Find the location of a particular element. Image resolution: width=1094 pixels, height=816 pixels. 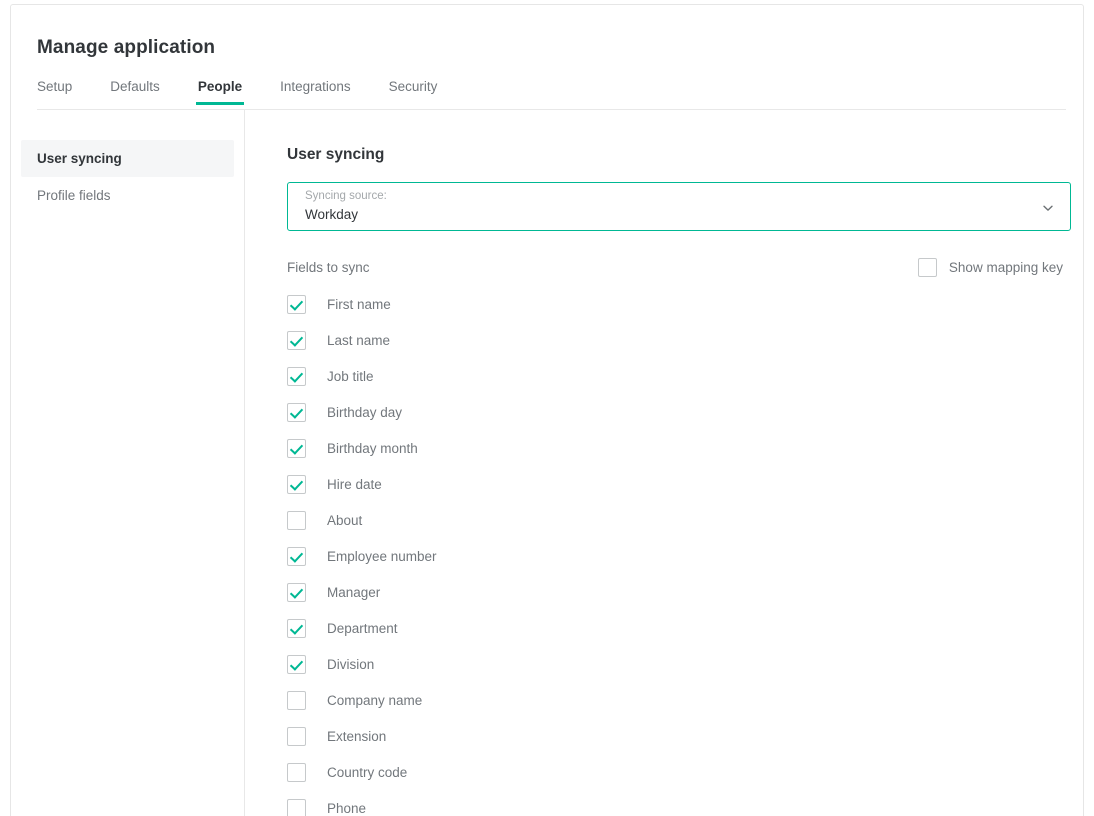

field-row: Country code is located at coordinates (685, 772).